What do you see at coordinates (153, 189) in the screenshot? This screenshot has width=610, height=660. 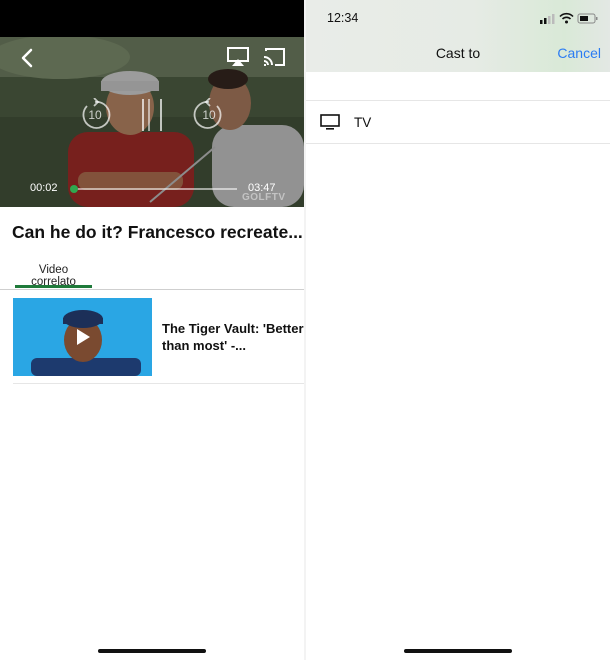 I see `progress-bar` at bounding box center [153, 189].